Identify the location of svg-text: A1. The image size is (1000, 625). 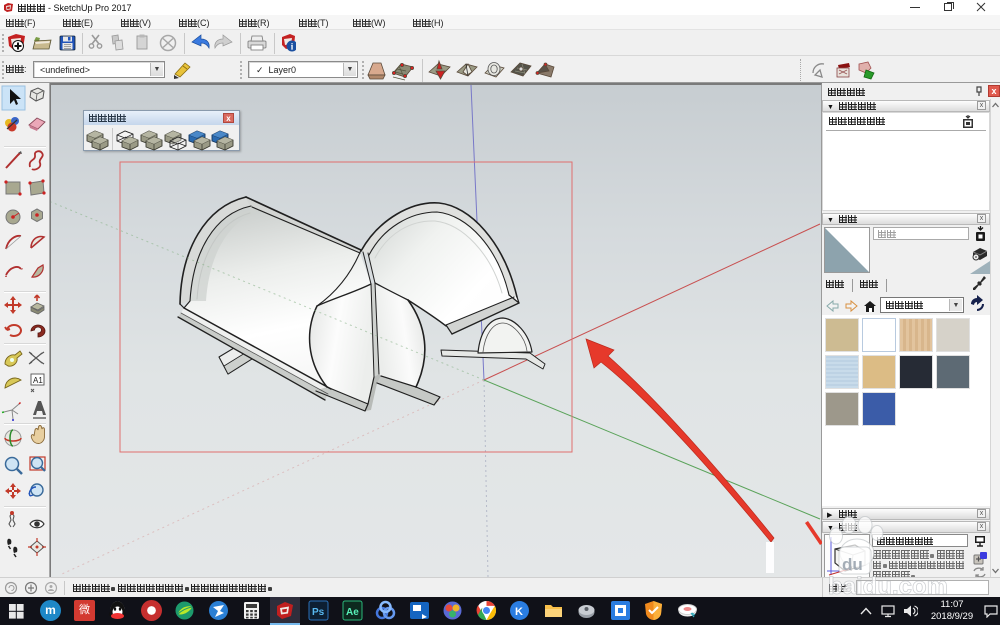
(38, 380).